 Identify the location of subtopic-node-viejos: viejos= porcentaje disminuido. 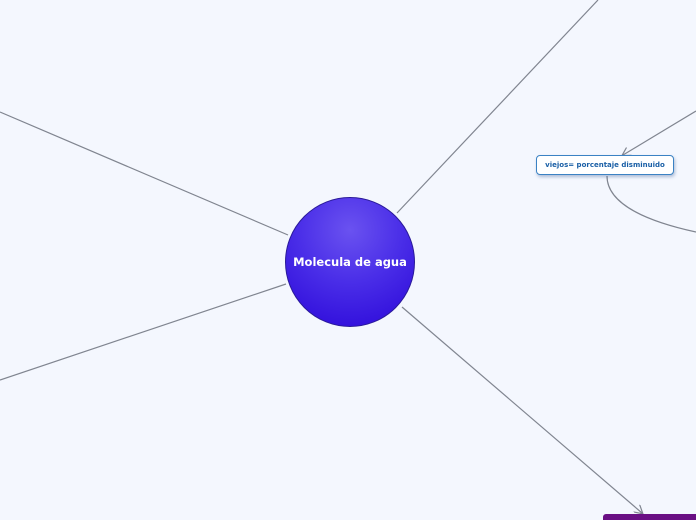
(605, 165).